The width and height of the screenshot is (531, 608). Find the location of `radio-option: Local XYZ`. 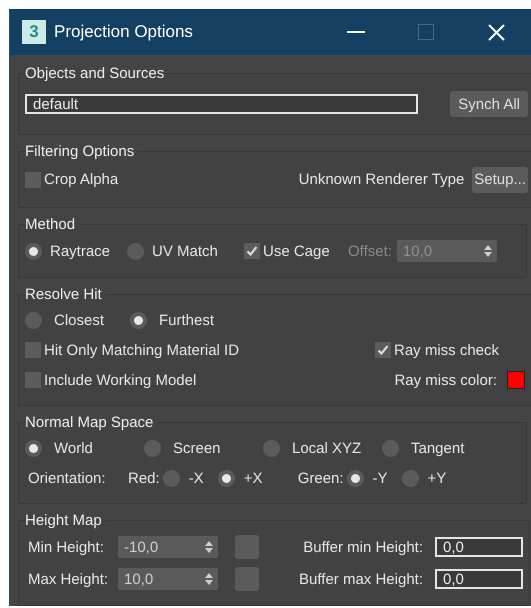

radio-option: Local XYZ is located at coordinates (312, 448).